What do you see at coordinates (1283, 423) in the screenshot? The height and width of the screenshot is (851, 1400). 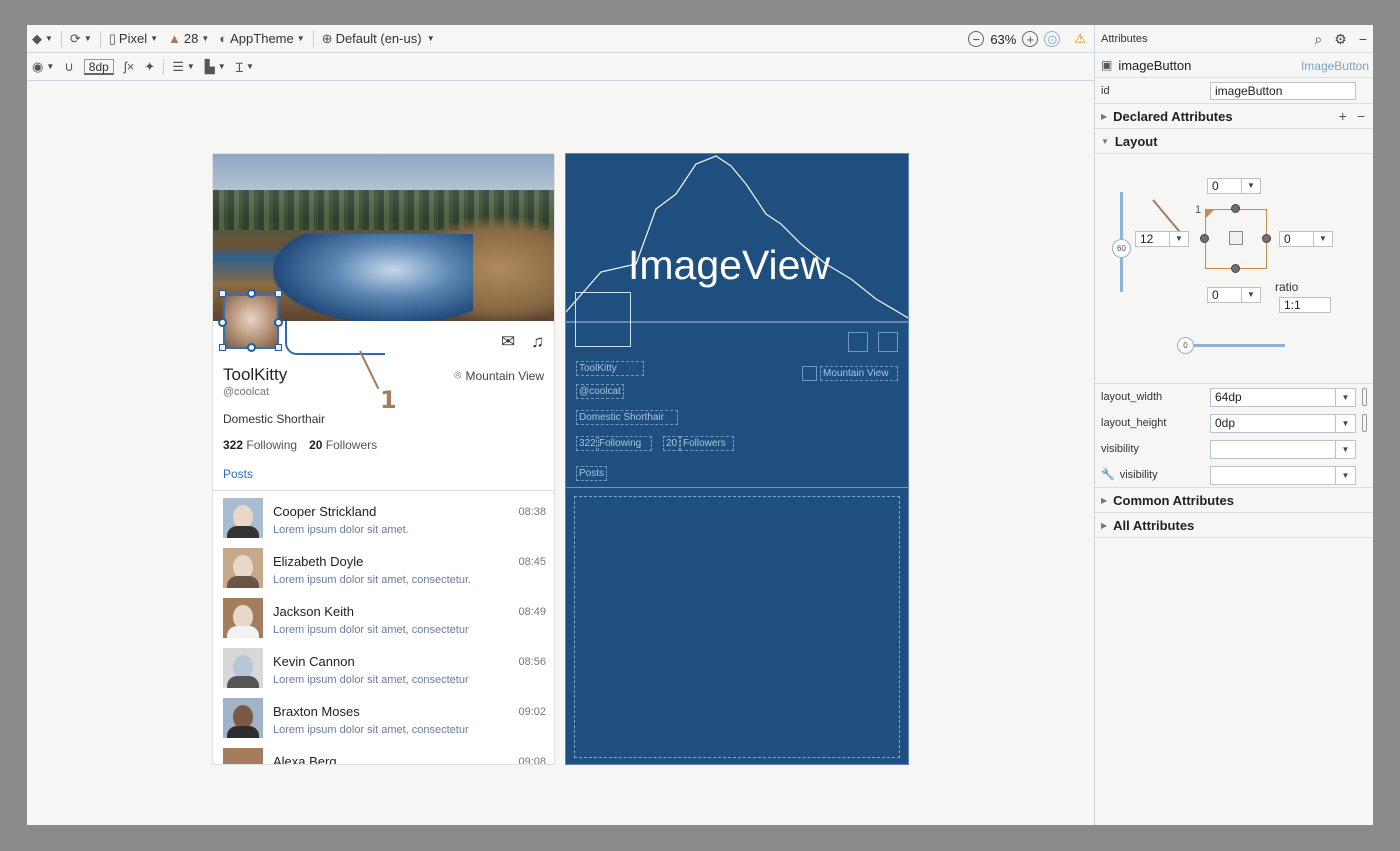 I see `layout-height-field: 0dp ▼` at bounding box center [1283, 423].